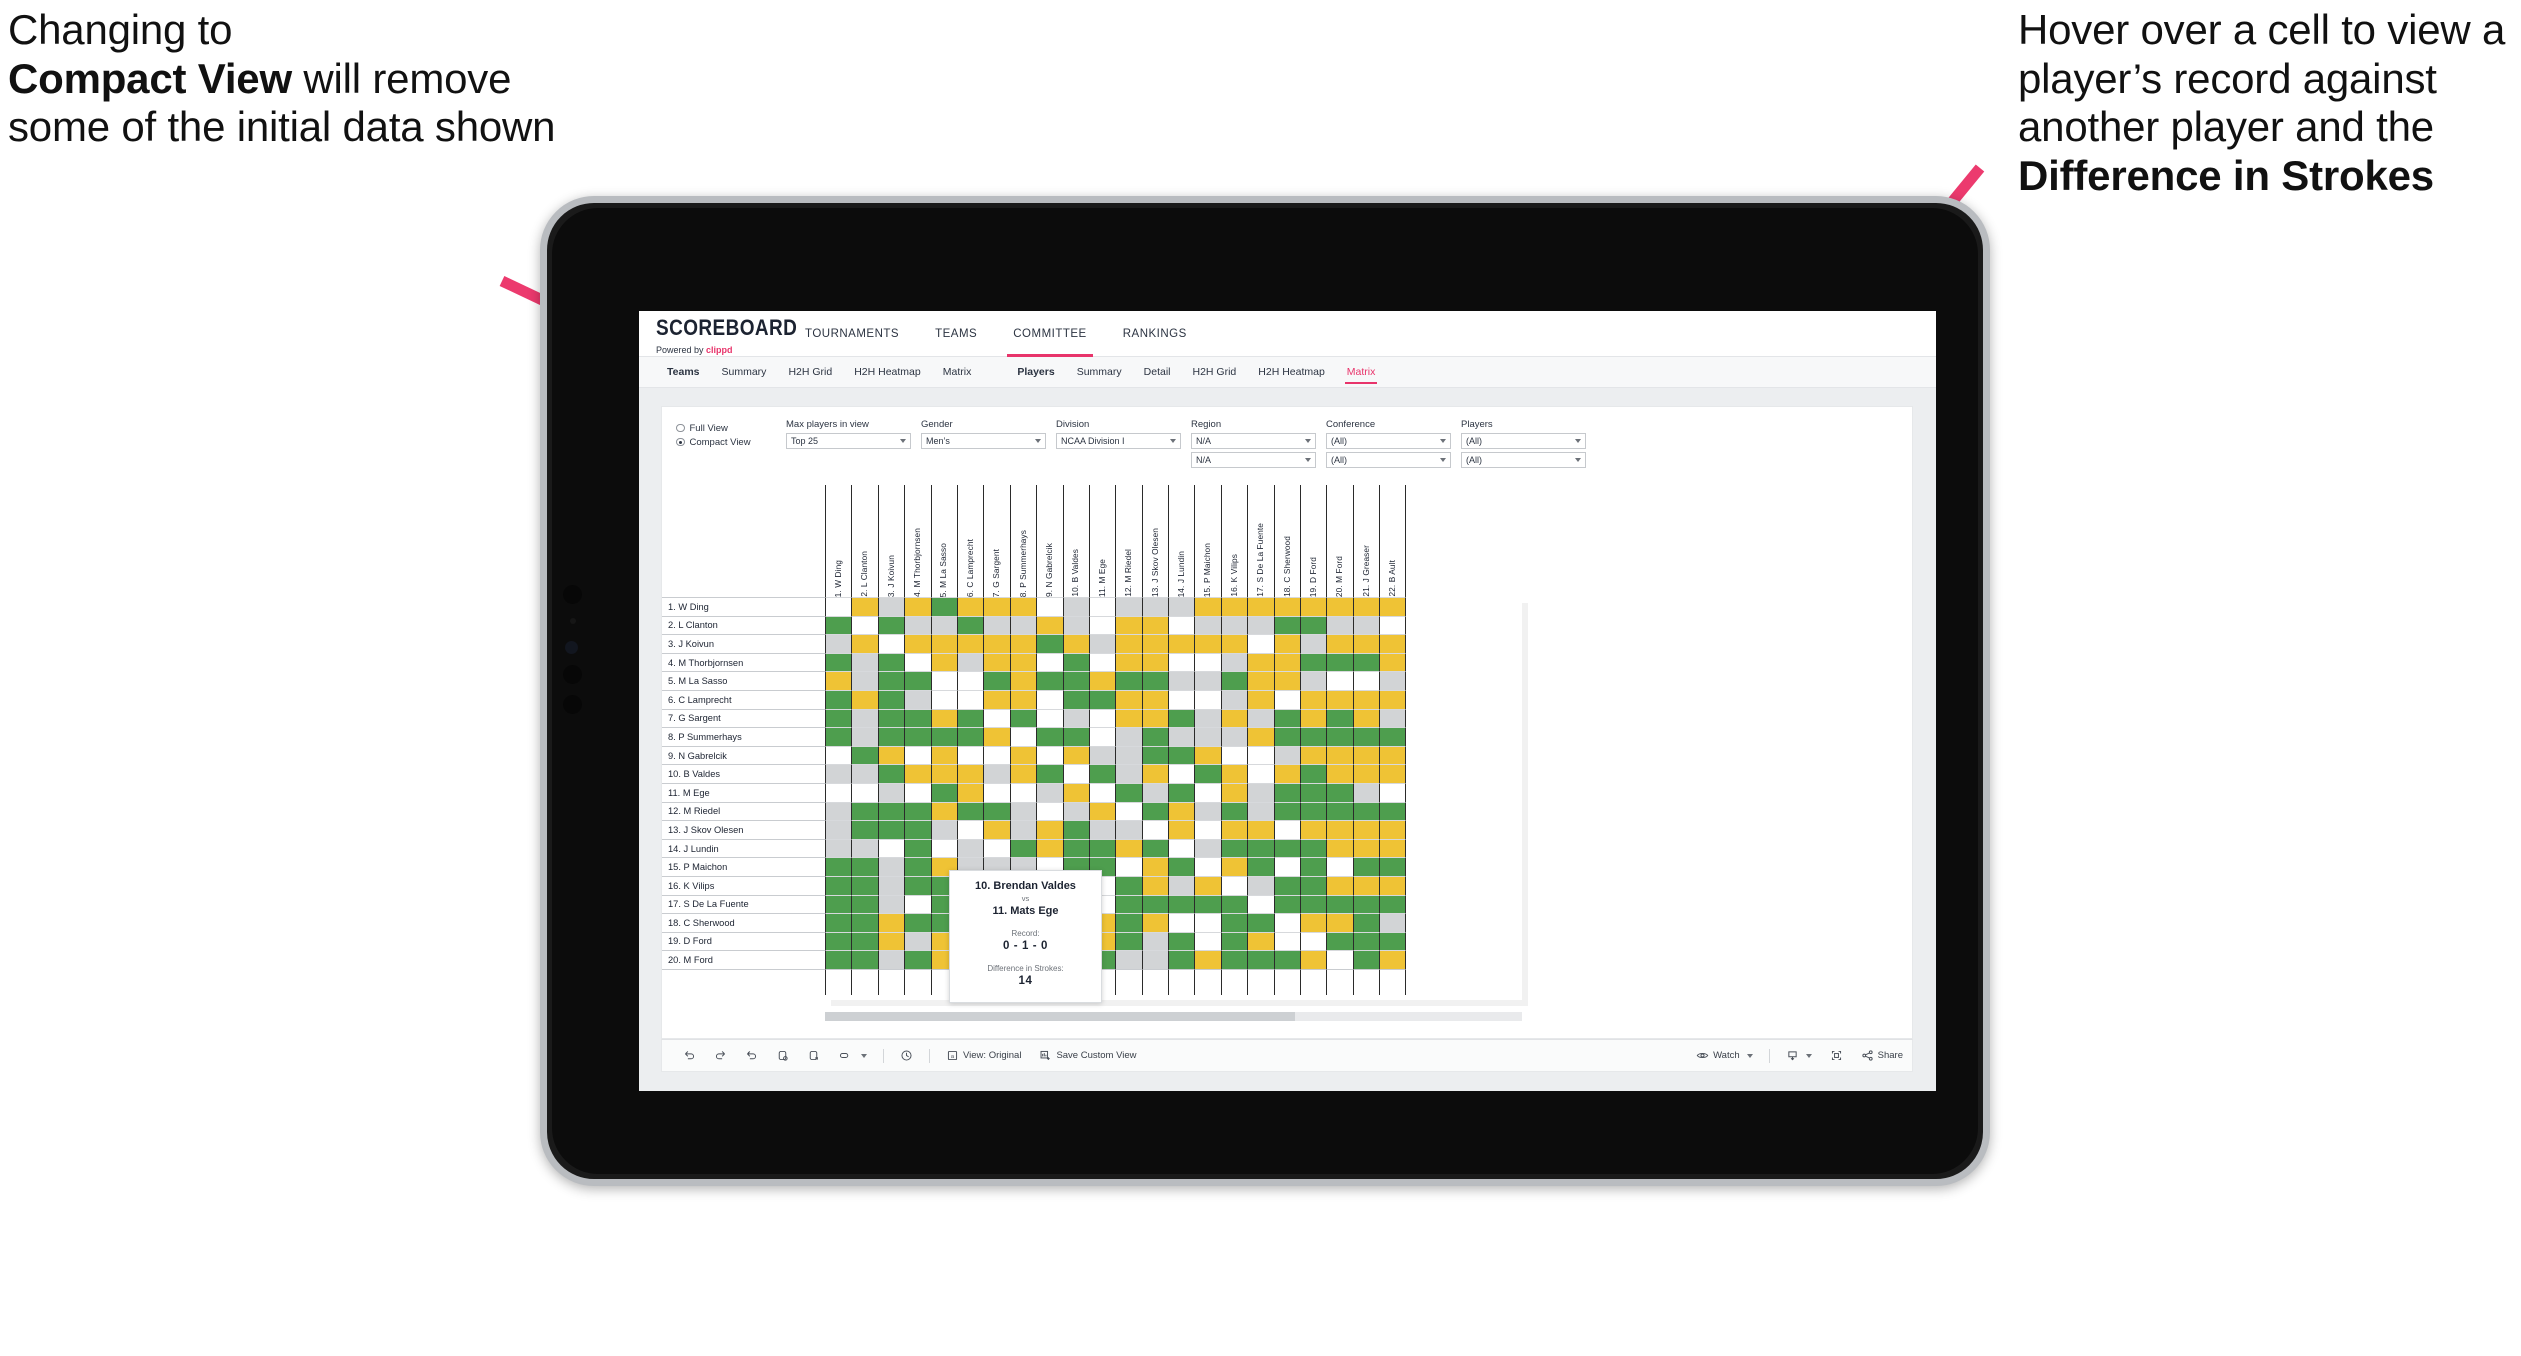 This screenshot has width=2521, height=1356. Describe the element at coordinates (956, 334) in the screenshot. I see `topnav-teams: TEAMS` at that location.